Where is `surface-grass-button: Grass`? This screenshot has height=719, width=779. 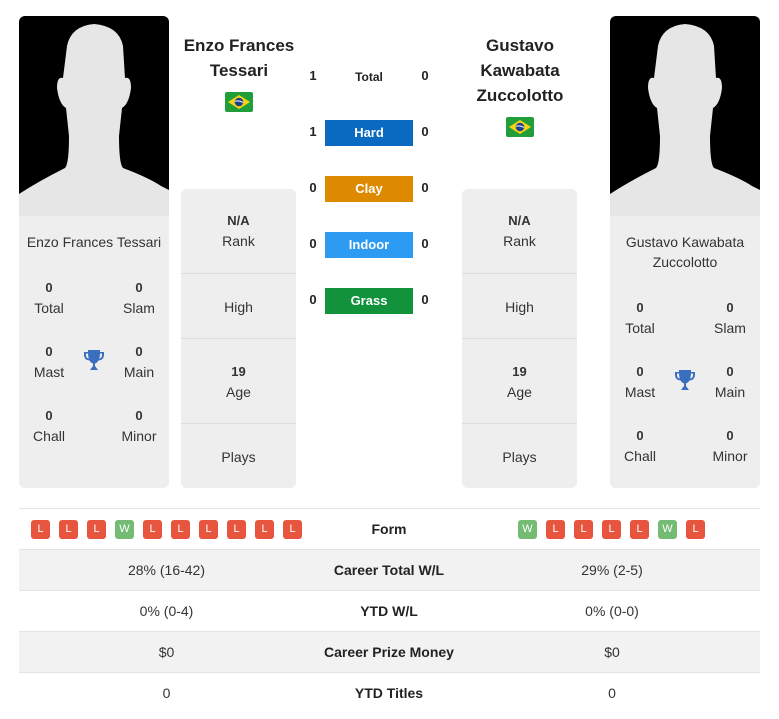
surface-grass-button: Grass is located at coordinates (369, 301).